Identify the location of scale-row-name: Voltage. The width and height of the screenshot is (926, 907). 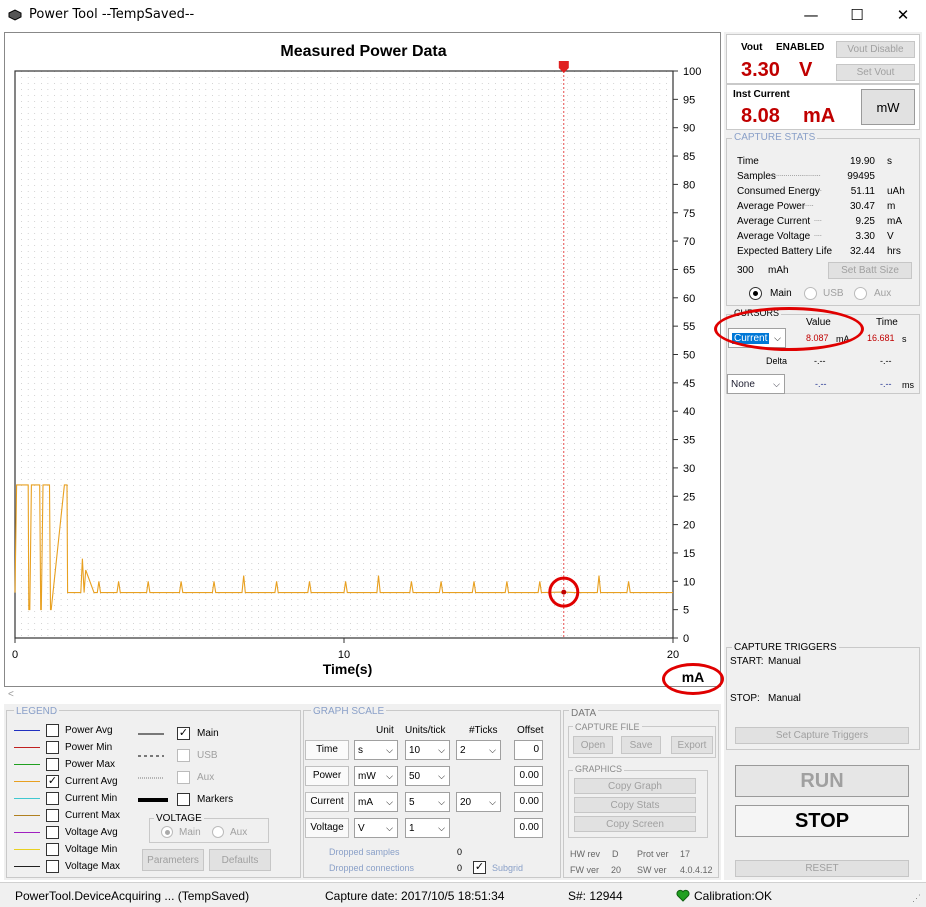
(327, 828).